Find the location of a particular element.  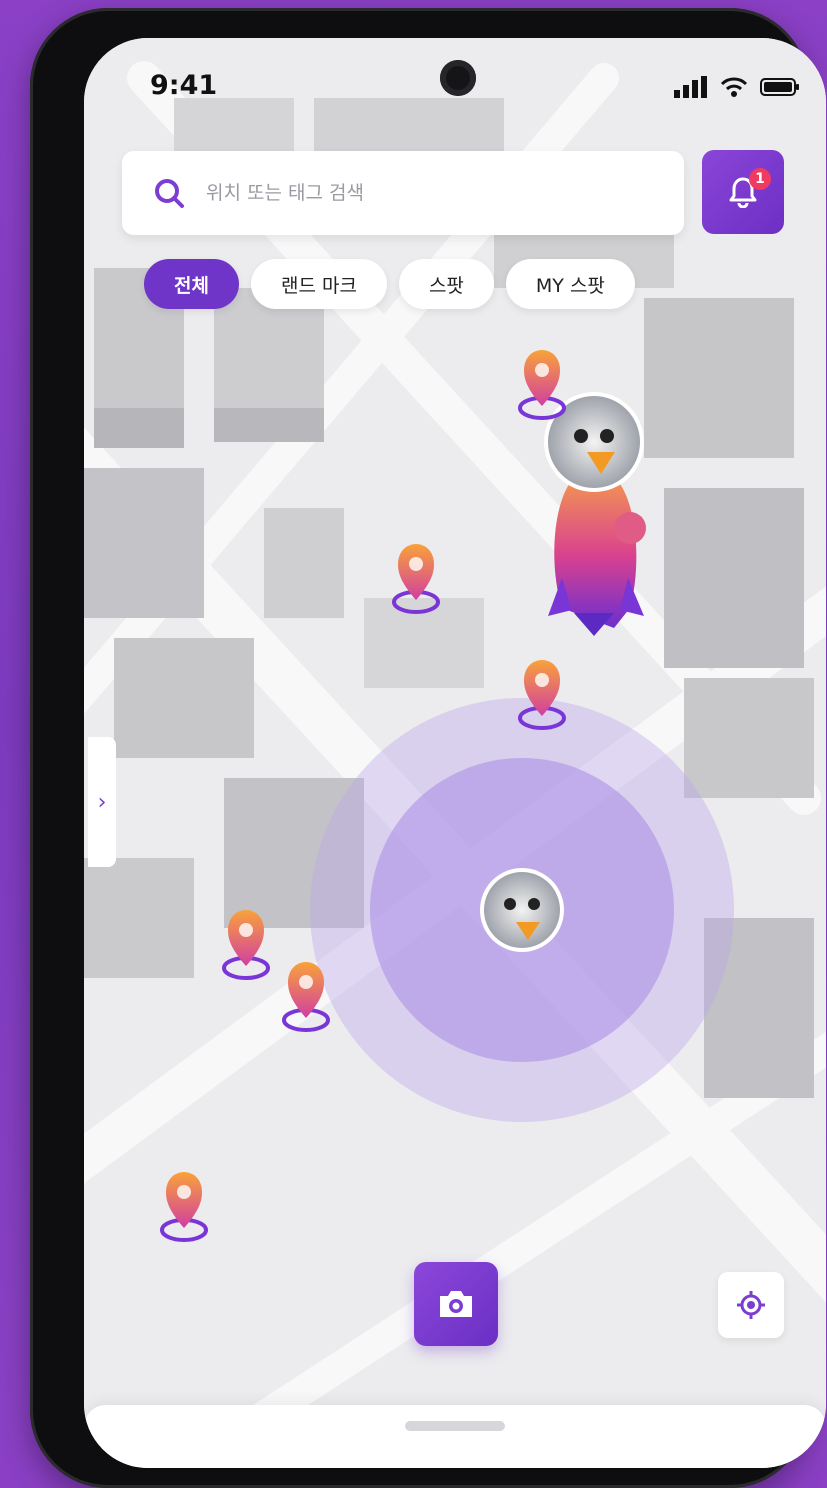

locate-button is located at coordinates (751, 1305).